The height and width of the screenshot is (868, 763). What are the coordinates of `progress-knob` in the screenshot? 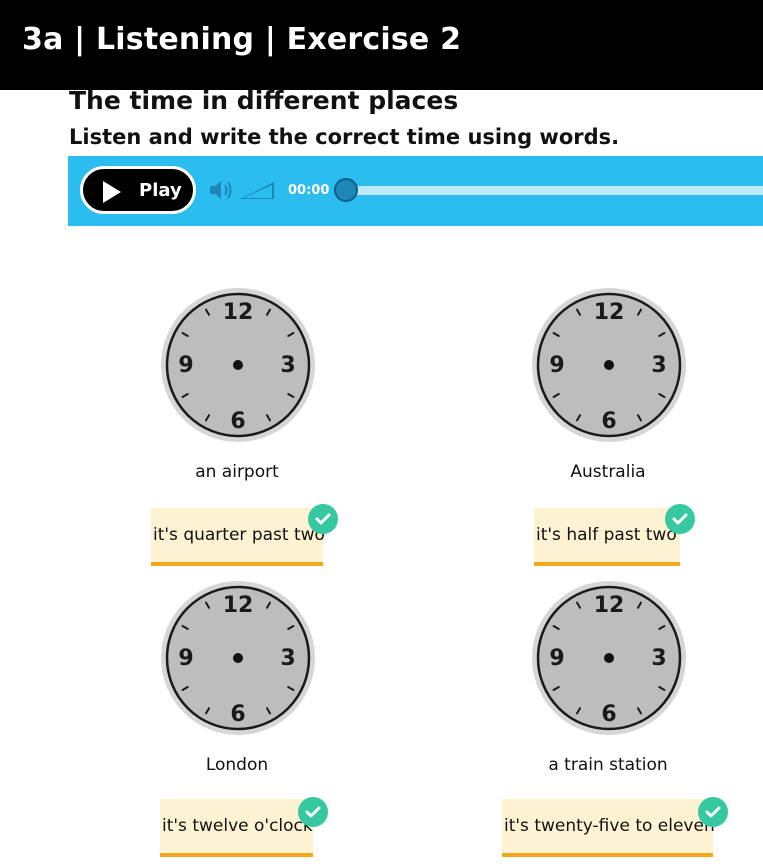 It's located at (346, 190).